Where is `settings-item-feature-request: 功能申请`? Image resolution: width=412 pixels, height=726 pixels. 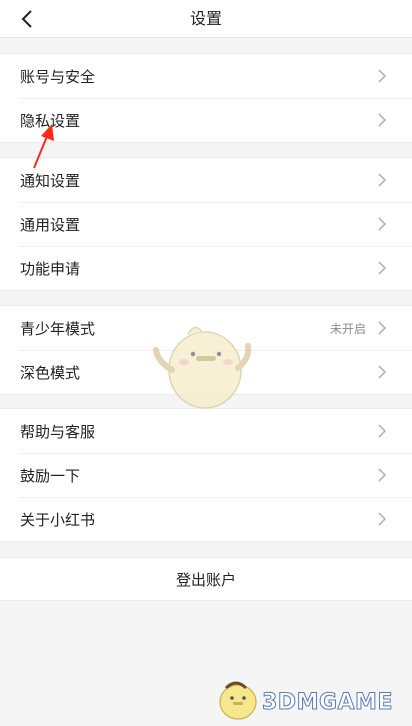
settings-item-feature-request: 功能申请 is located at coordinates (206, 268).